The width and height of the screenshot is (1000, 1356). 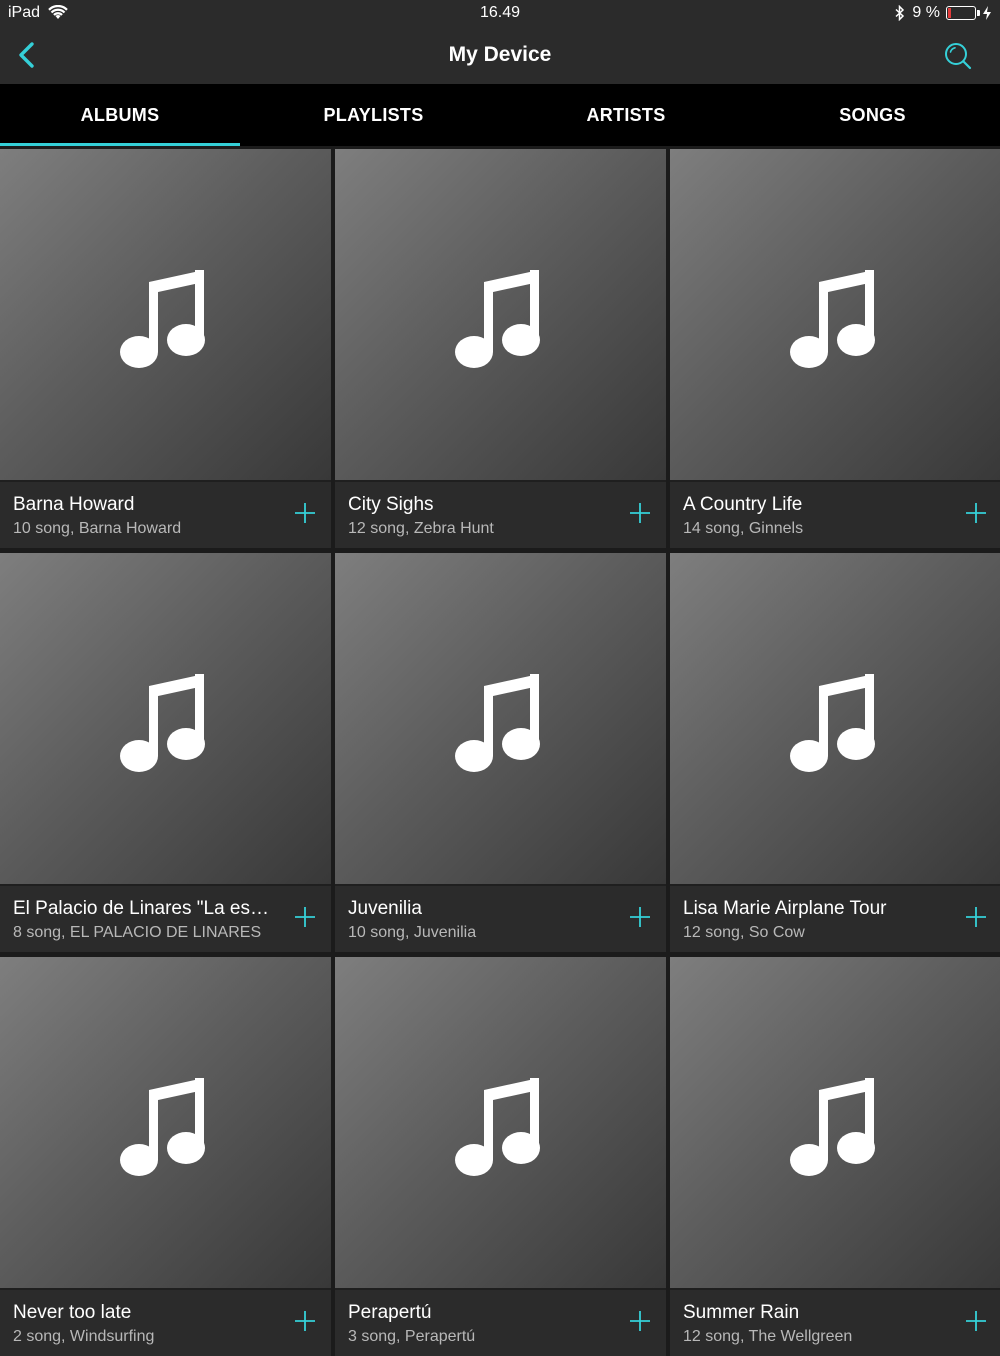 What do you see at coordinates (987, 13) in the screenshot?
I see `charging-icon` at bounding box center [987, 13].